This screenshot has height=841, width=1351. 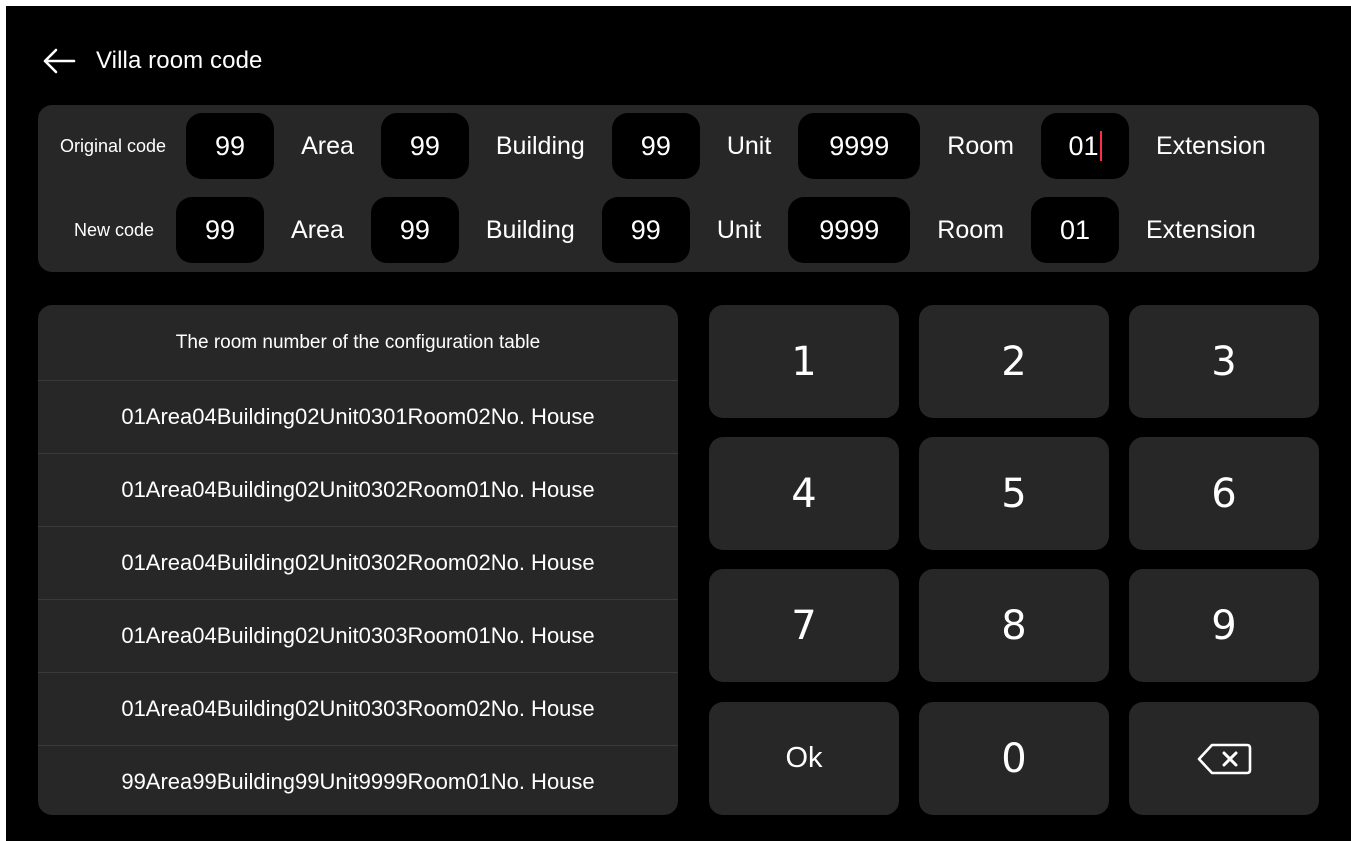 I want to click on original-building-value: 99, so click(x=424, y=145).